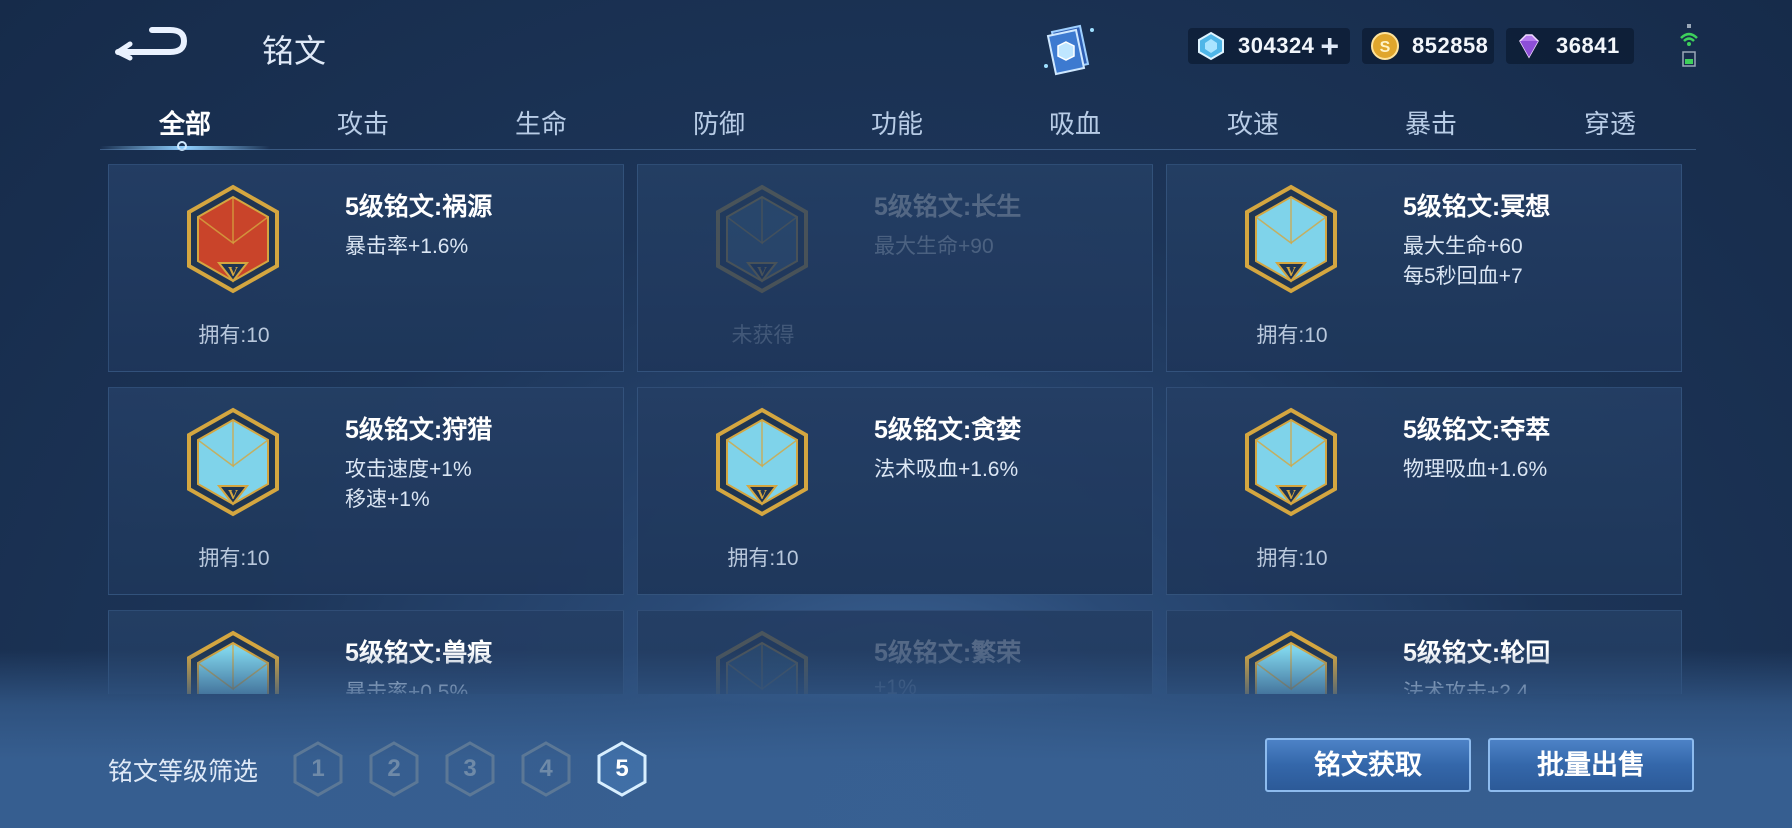 Image resolution: width=1792 pixels, height=828 pixels. I want to click on acquire-inscription-button: 铭文获取, so click(1368, 765).